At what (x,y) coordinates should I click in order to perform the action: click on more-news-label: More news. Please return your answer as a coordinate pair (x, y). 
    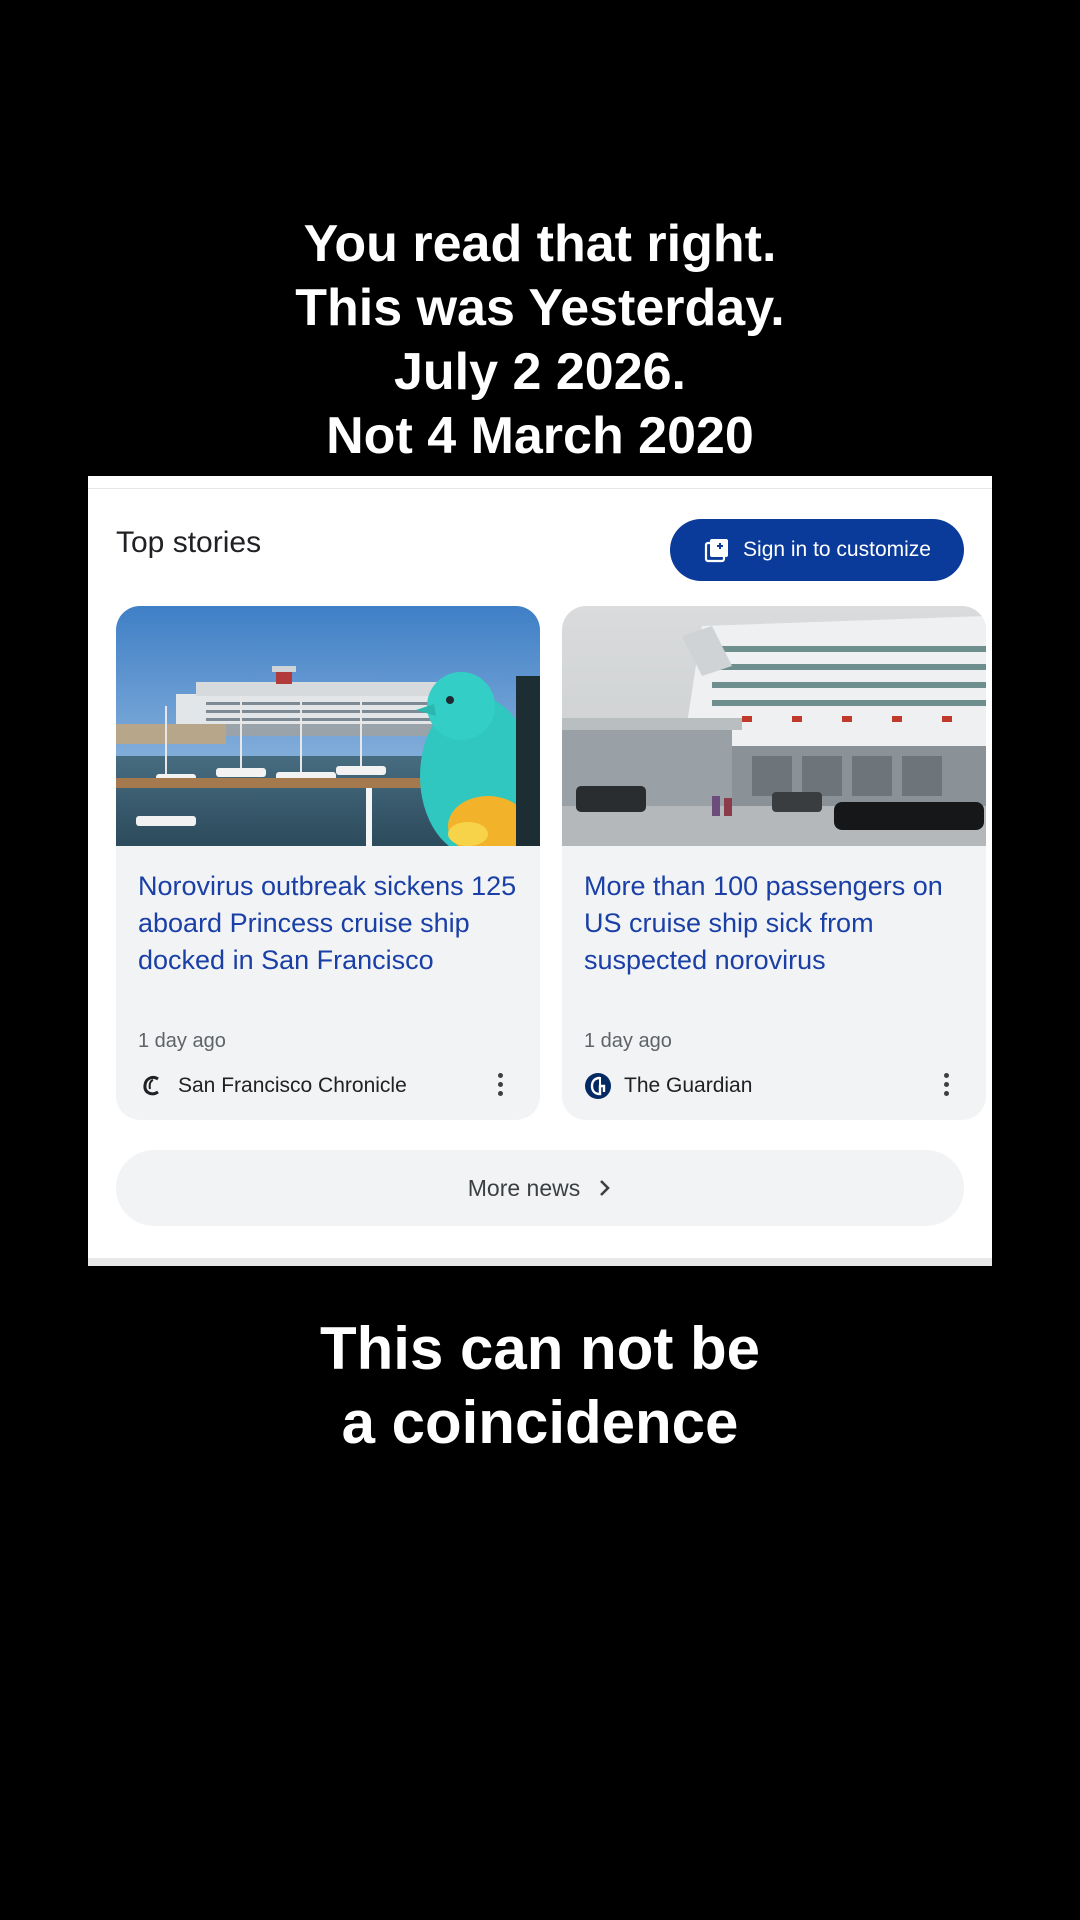
    Looking at the image, I should click on (524, 1187).